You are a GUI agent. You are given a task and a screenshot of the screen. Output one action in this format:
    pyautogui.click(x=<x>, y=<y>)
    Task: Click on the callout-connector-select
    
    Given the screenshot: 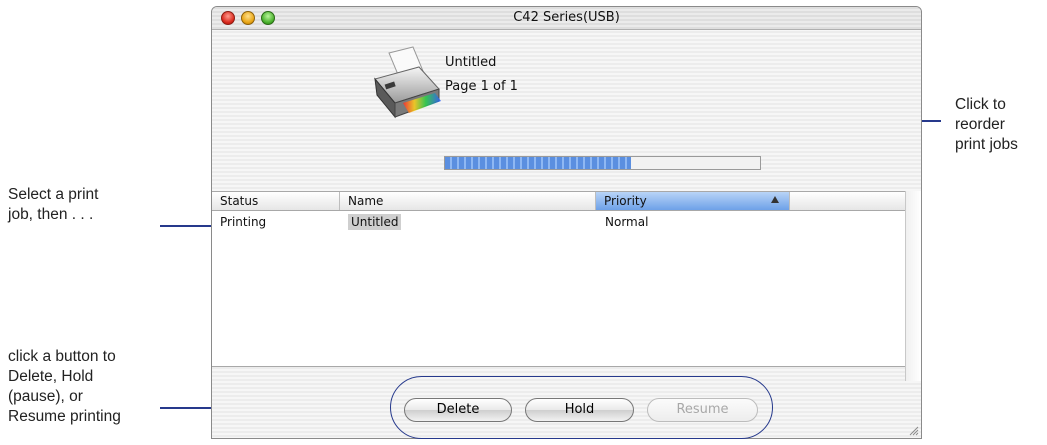 What is the action you would take?
    pyautogui.click(x=187, y=226)
    